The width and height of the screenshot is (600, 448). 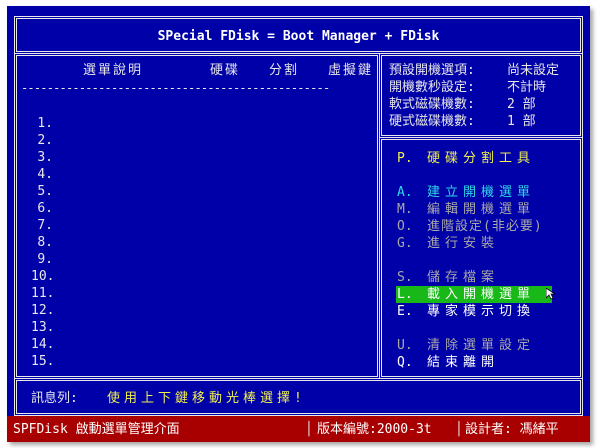 What do you see at coordinates (405, 243) in the screenshot?
I see `menu-key: G.` at bounding box center [405, 243].